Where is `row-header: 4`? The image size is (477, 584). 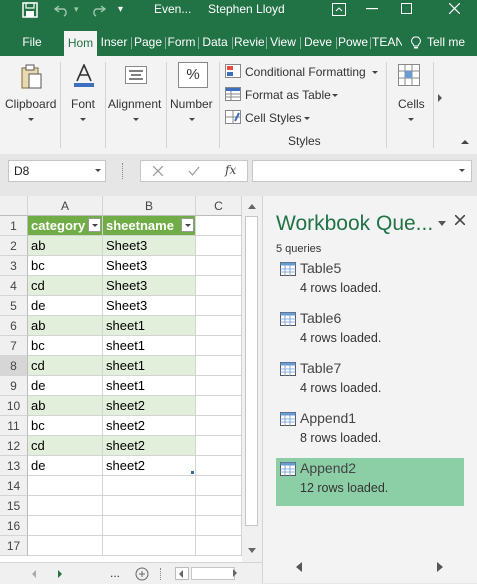
row-header: 4 is located at coordinates (14, 286).